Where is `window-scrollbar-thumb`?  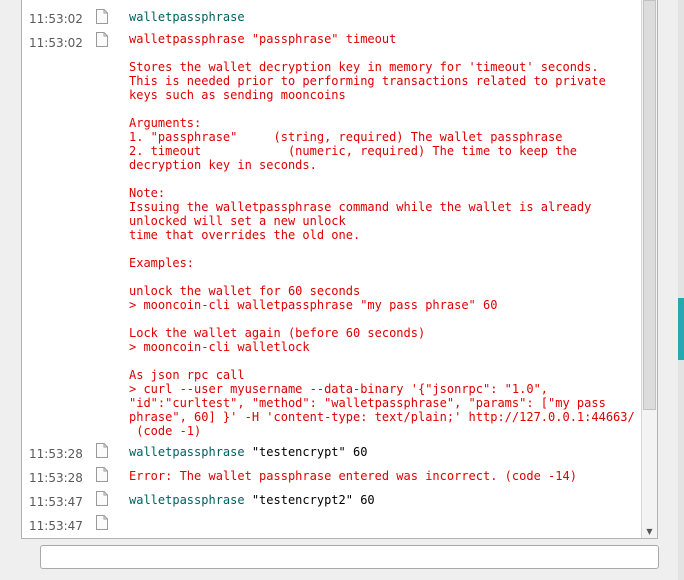 window-scrollbar-thumb is located at coordinates (681, 329).